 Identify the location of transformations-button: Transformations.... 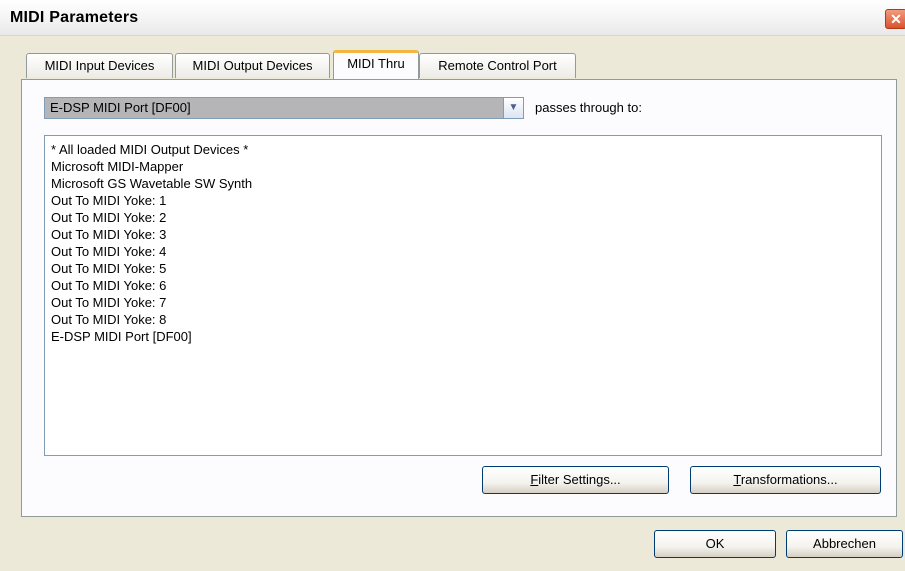
(785, 480).